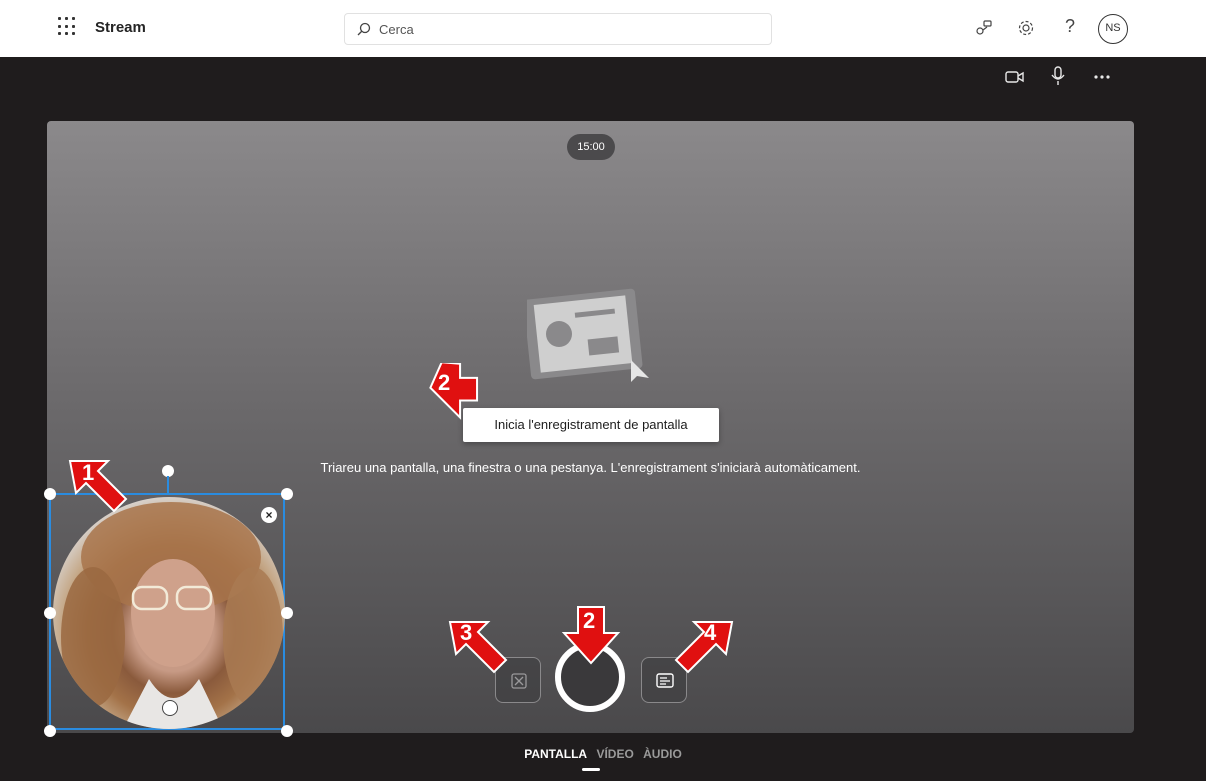 This screenshot has width=1206, height=781. I want to click on resize-handle-bottom-right, so click(287, 731).